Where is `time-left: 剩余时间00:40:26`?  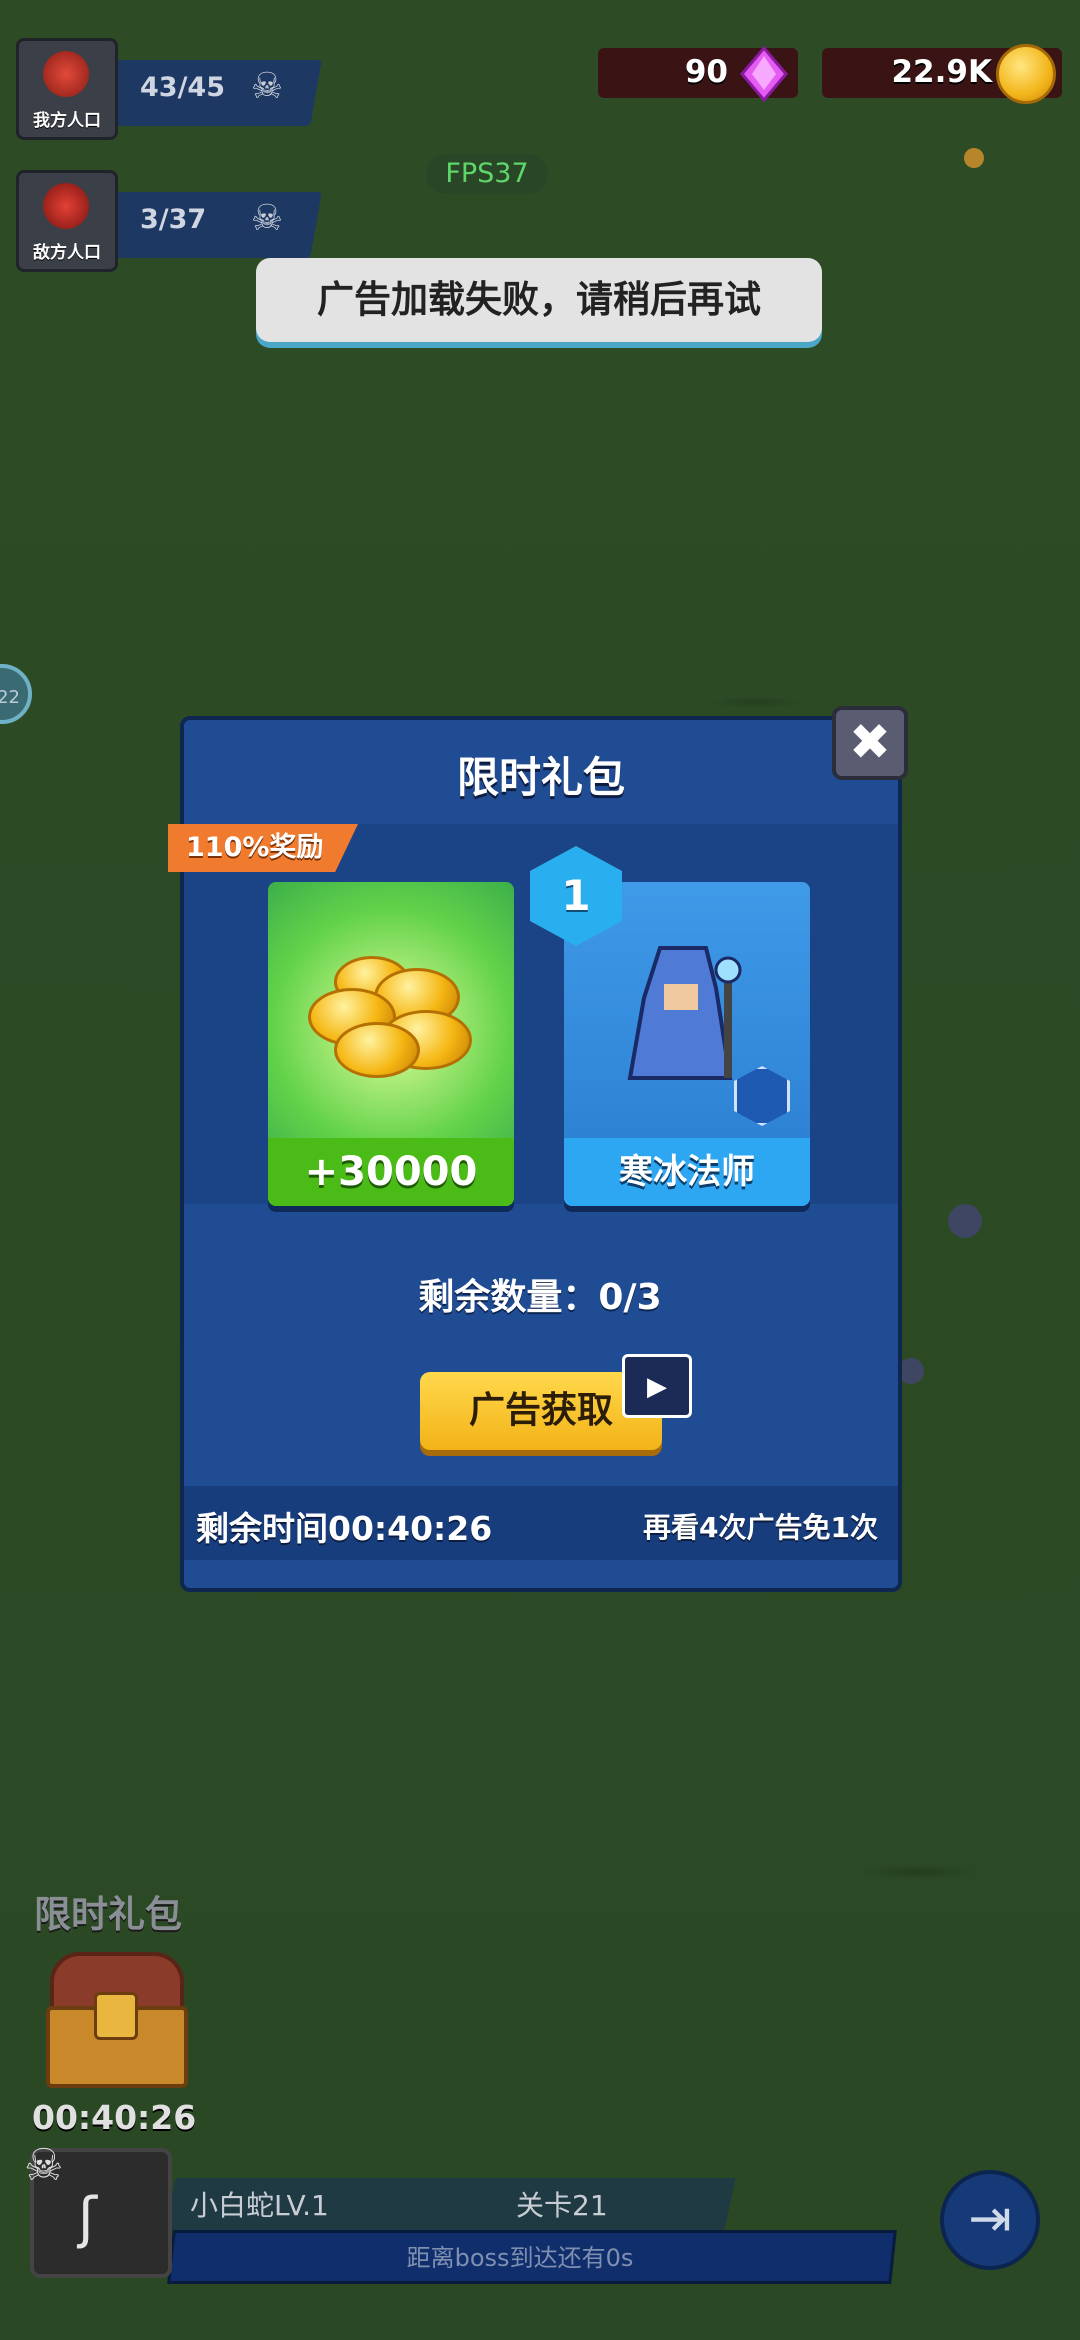
time-left: 剩余时间00:40:26 is located at coordinates (344, 1528).